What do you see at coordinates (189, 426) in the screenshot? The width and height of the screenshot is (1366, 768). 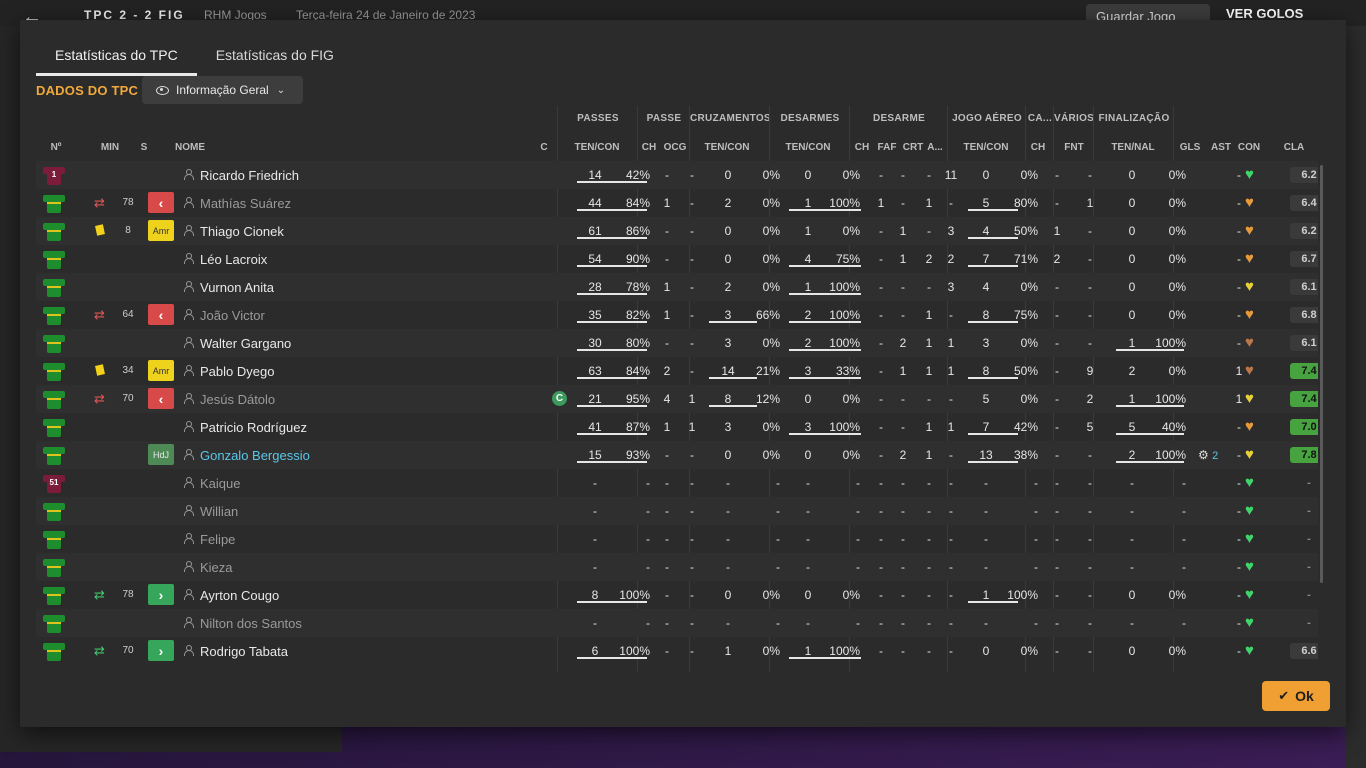 I see `player-icon` at bounding box center [189, 426].